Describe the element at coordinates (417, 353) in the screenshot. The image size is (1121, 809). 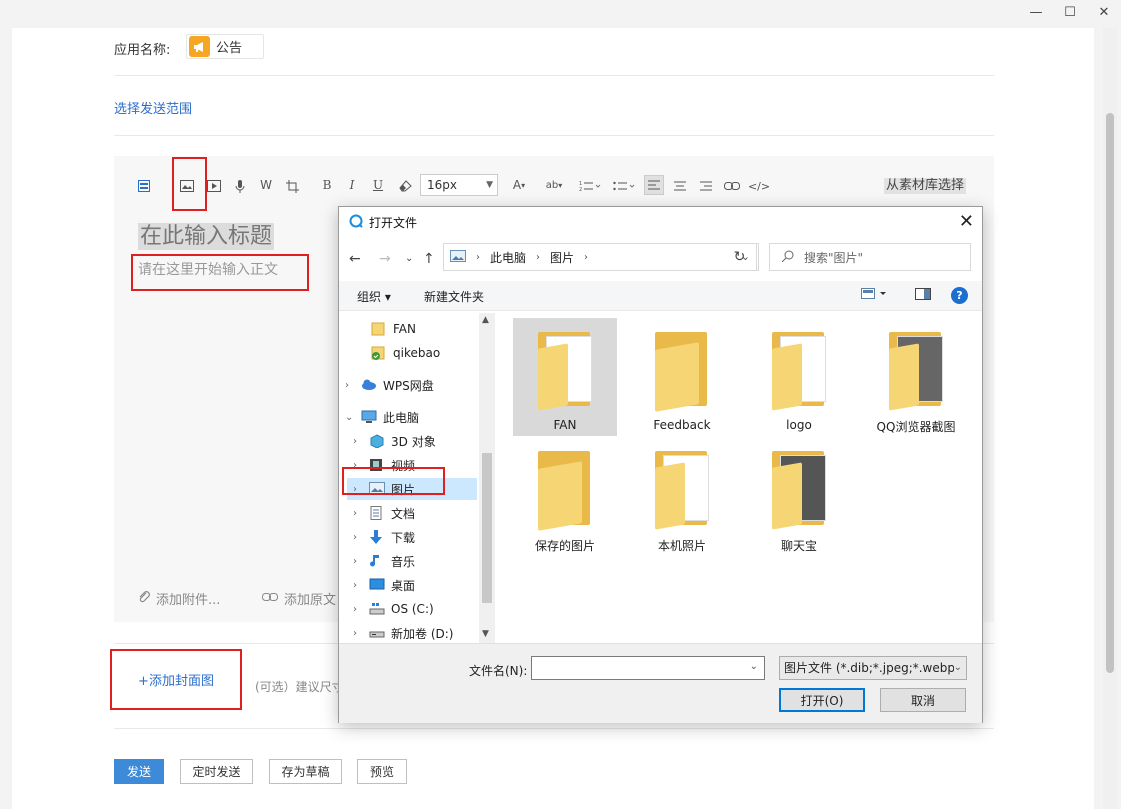
I see `tree-item-label: qikebao` at that location.